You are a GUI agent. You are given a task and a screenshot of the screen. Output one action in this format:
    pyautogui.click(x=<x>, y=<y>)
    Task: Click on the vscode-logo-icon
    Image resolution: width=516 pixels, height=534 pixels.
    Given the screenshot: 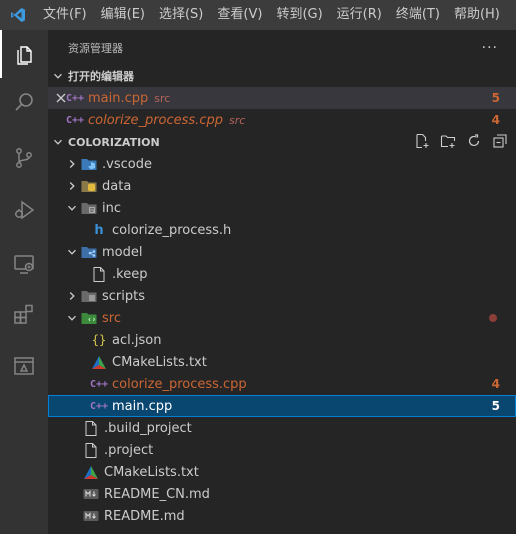 What is the action you would take?
    pyautogui.click(x=18, y=15)
    